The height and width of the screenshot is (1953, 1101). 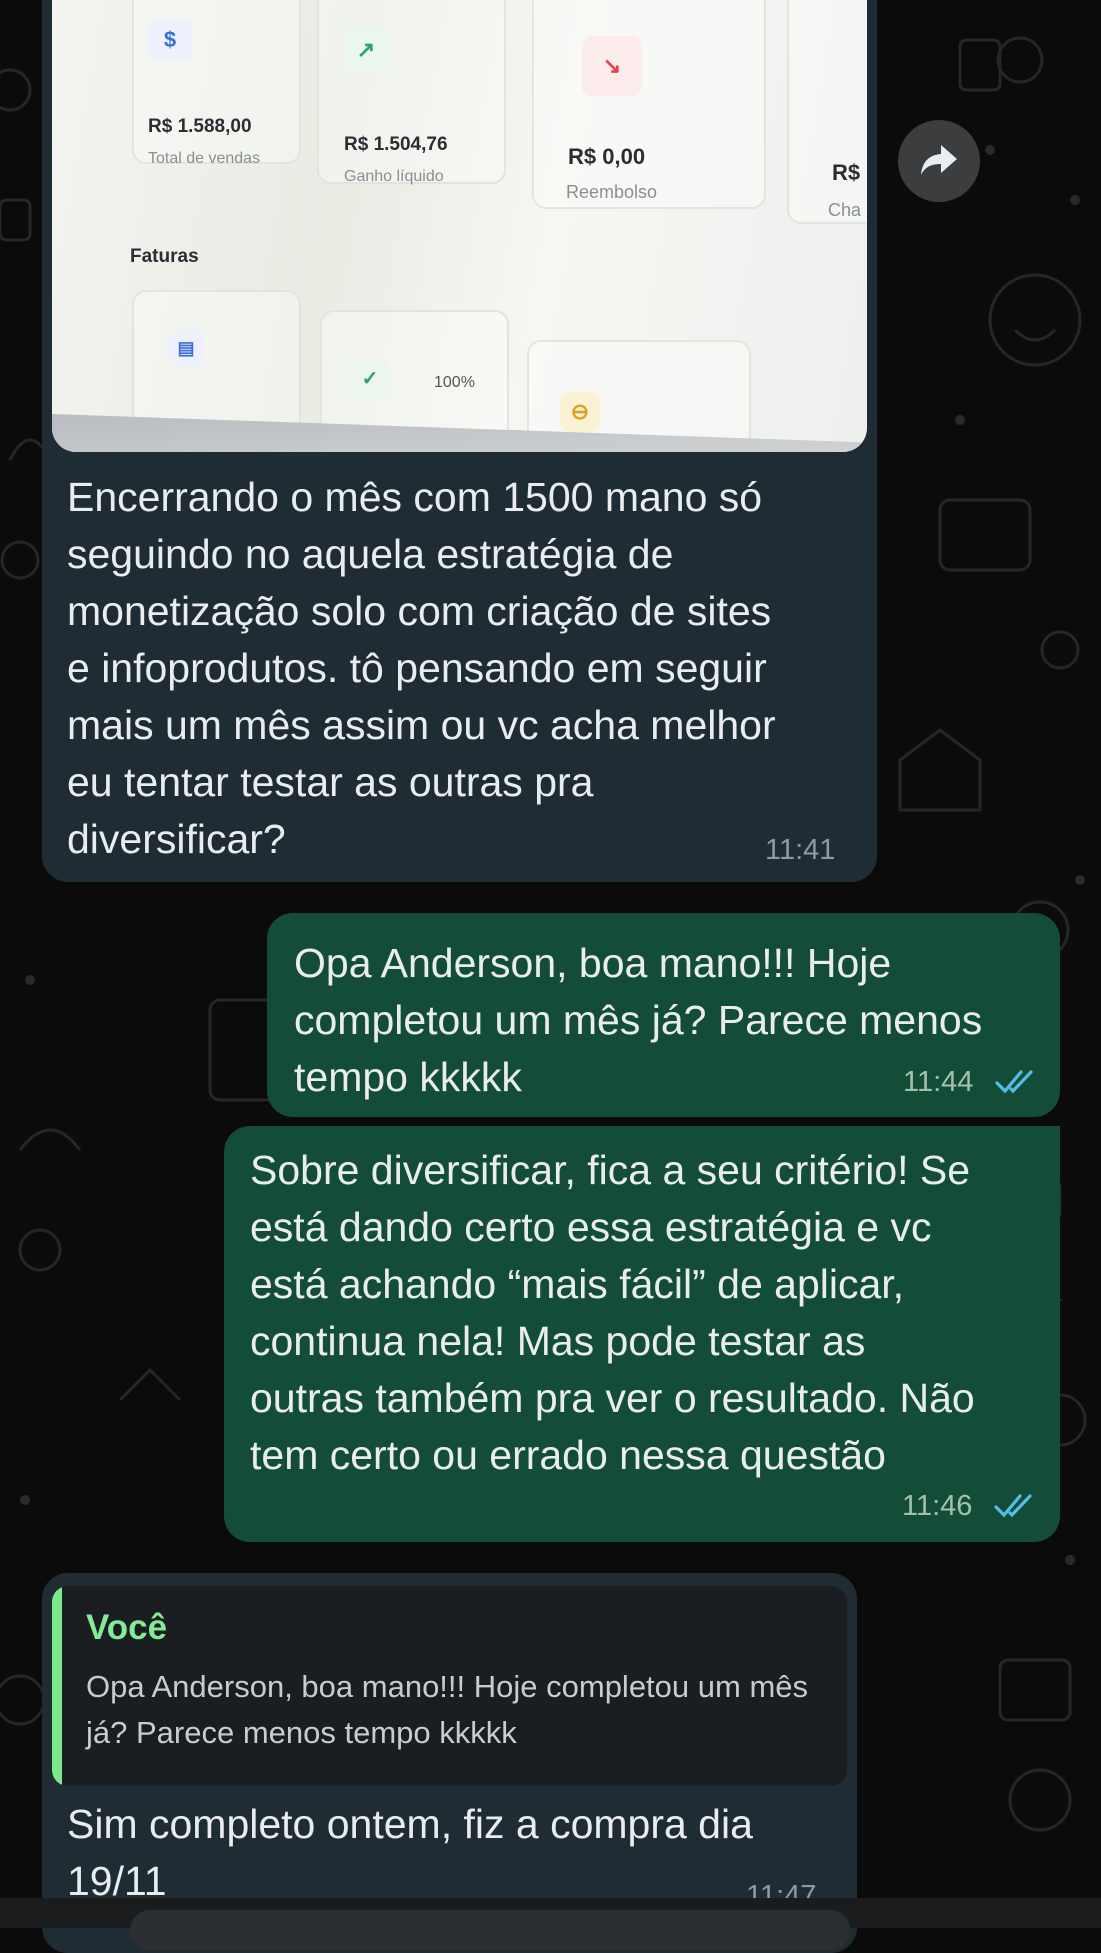 I want to click on pending-icon: ⊖, so click(x=580, y=412).